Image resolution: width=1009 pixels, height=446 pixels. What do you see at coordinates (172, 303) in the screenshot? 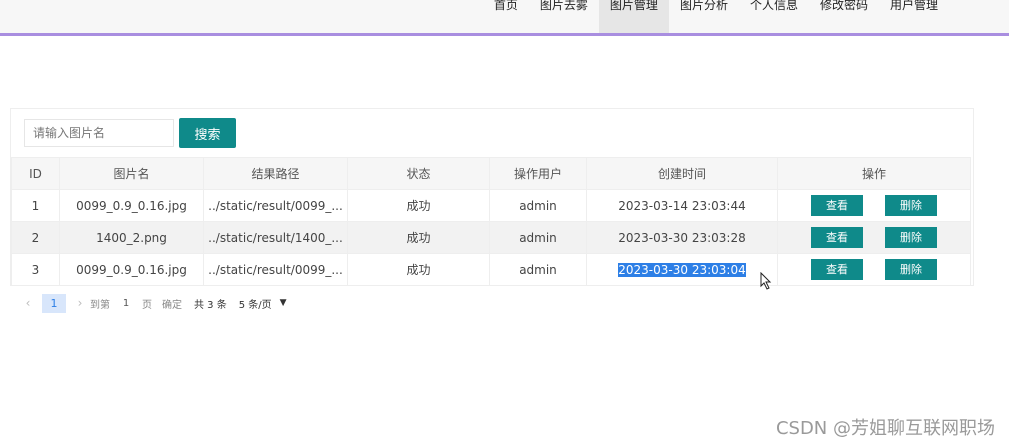
I see `goto-confirm-button: 确定` at bounding box center [172, 303].